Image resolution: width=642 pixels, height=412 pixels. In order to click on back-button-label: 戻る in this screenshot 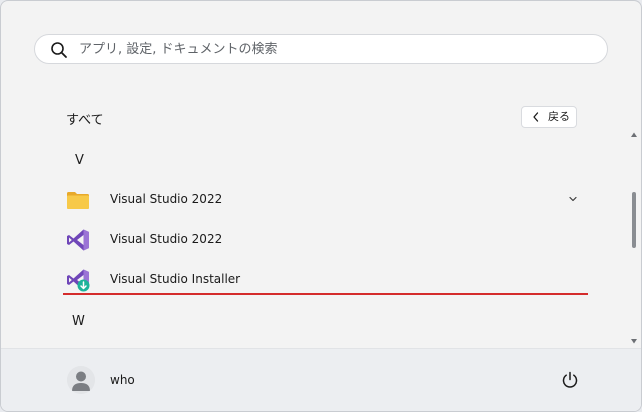, I will do `click(559, 116)`.